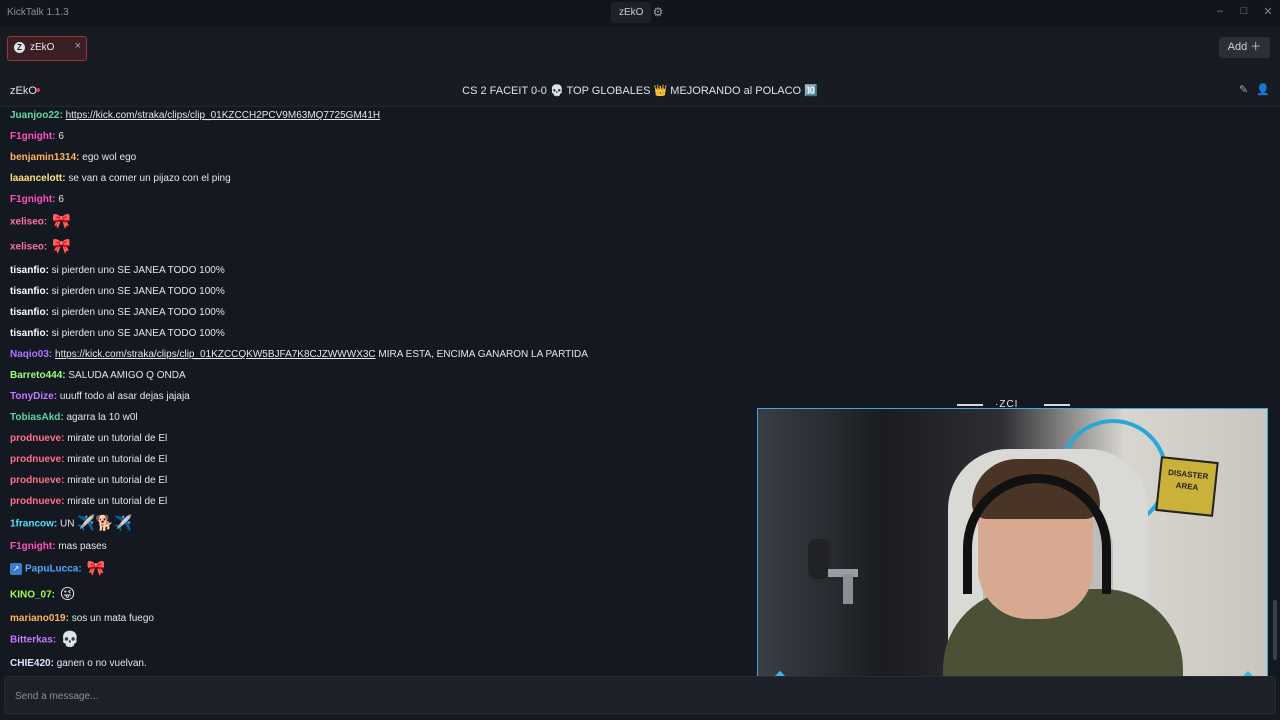 This screenshot has width=1280, height=720. What do you see at coordinates (33, 524) in the screenshot?
I see `chat-username: 1francow:` at bounding box center [33, 524].